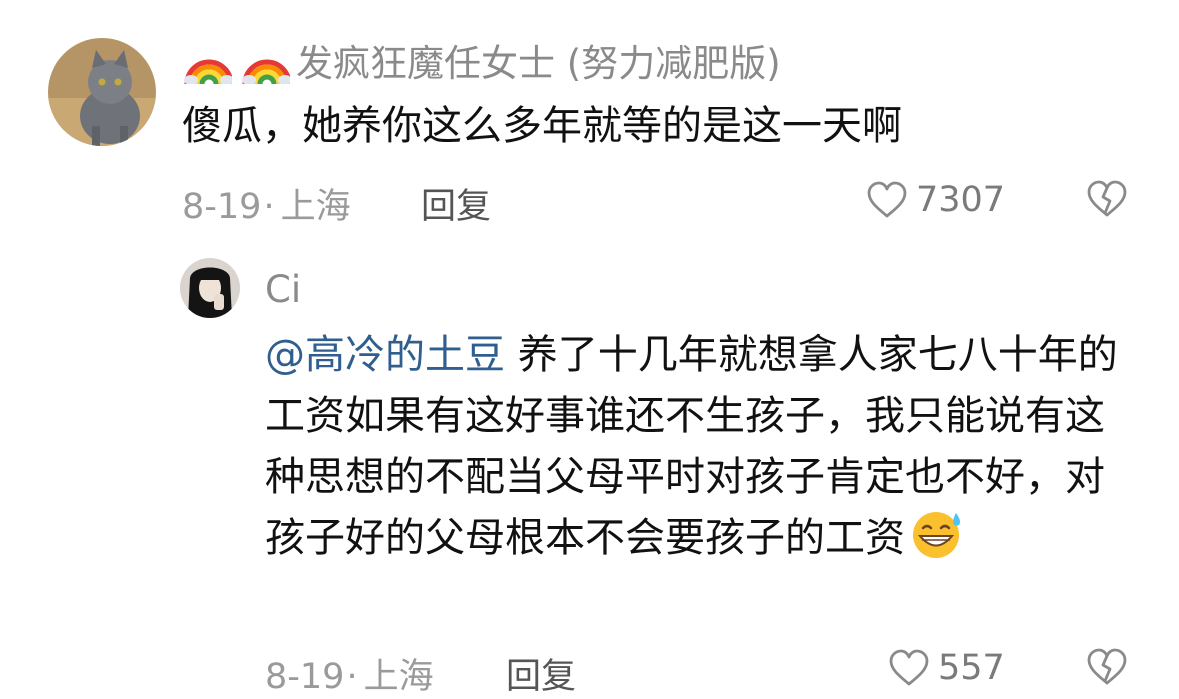  I want to click on comment-text: 傻瓜，她养你这么多年就等的是这一天啊, so click(632, 126).